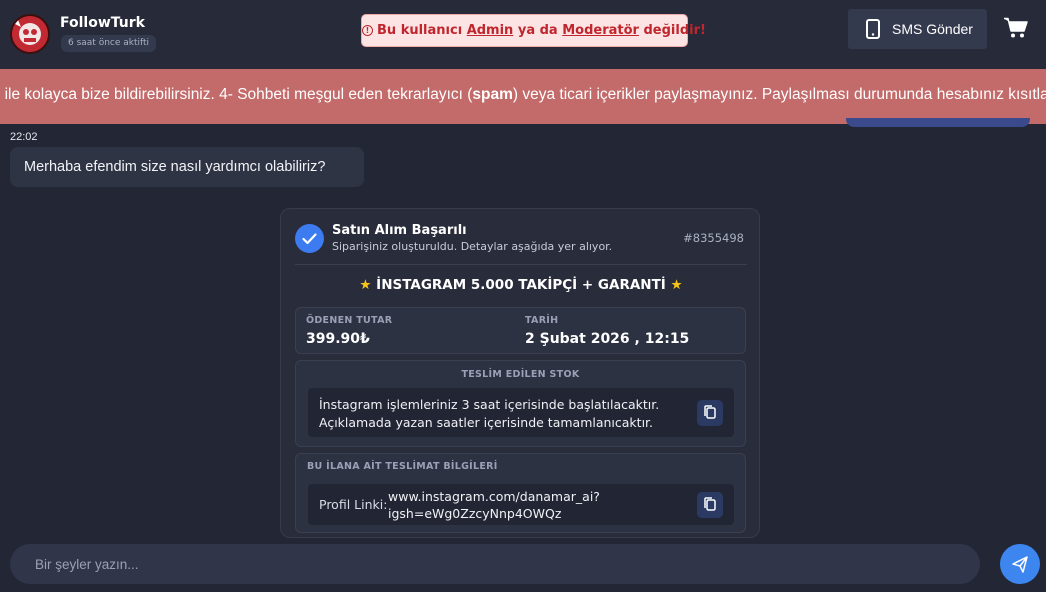 The height and width of the screenshot is (592, 1046). I want to click on stock-label: TESLİM EDİLEN STOK, so click(520, 374).